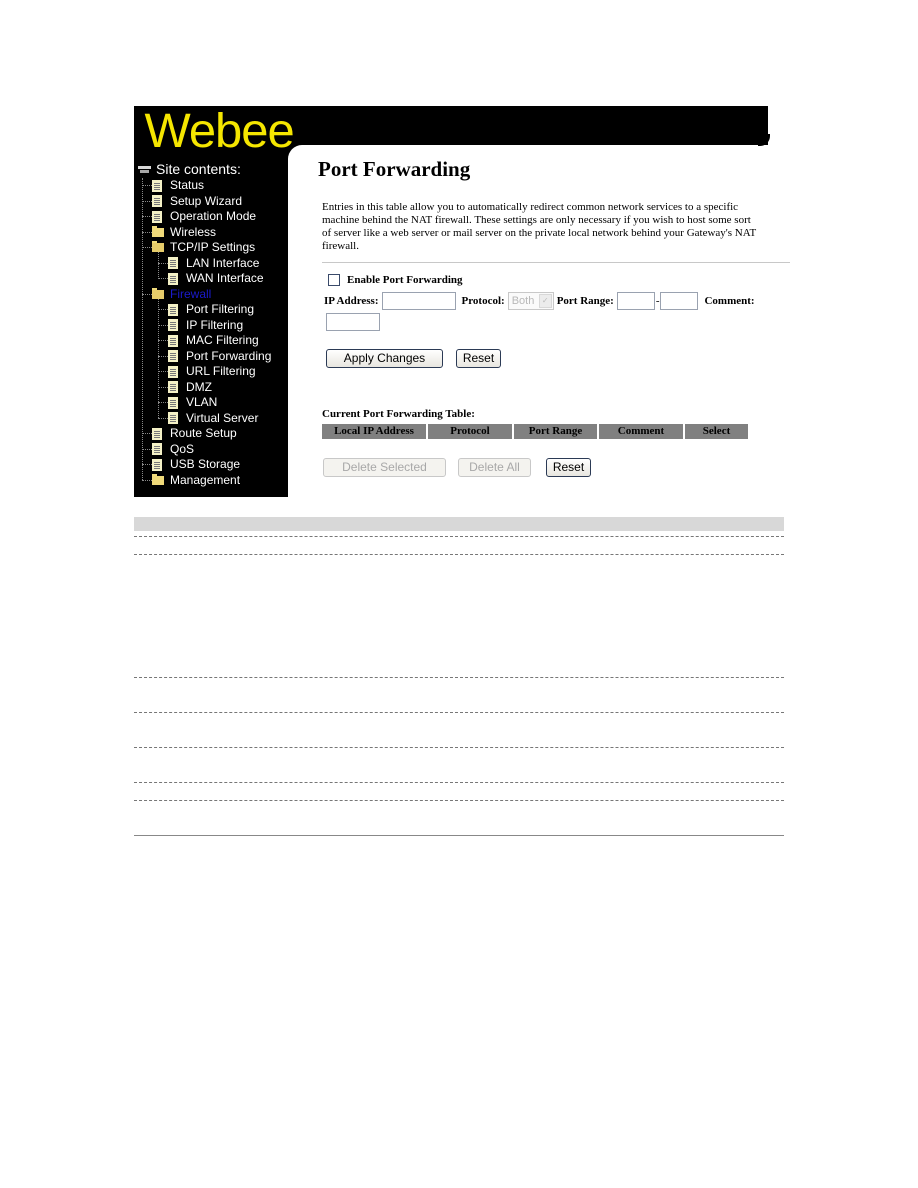 Image resolution: width=918 pixels, height=1188 pixels. Describe the element at coordinates (374, 431) in the screenshot. I see `column-header-local-ip: Local IP Address` at that location.